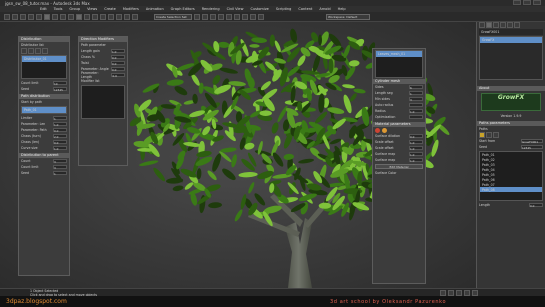 Image resolution: width=545 pixels, height=307 pixels. I want to click on layer-icon, so click(213, 16).